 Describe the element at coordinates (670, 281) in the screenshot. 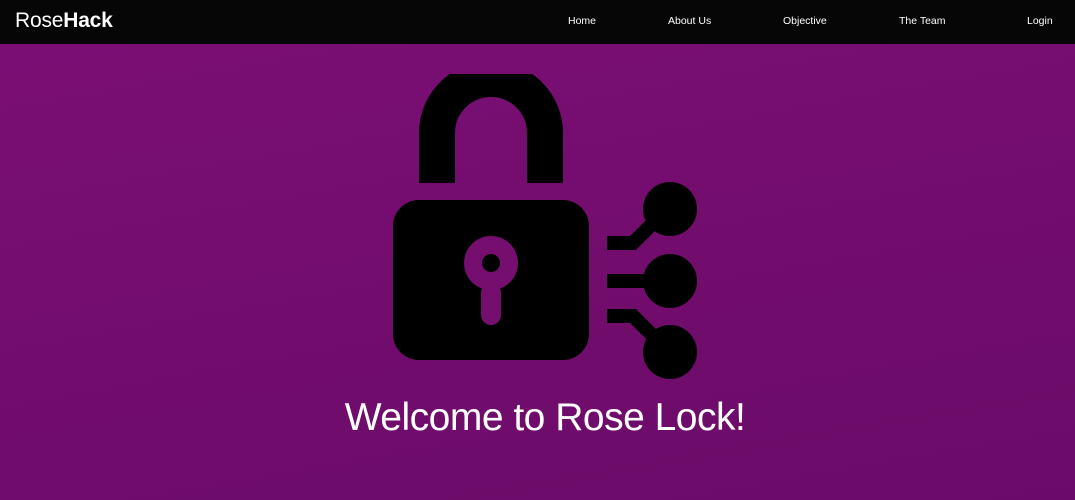

I see `circuit-node-middle` at that location.